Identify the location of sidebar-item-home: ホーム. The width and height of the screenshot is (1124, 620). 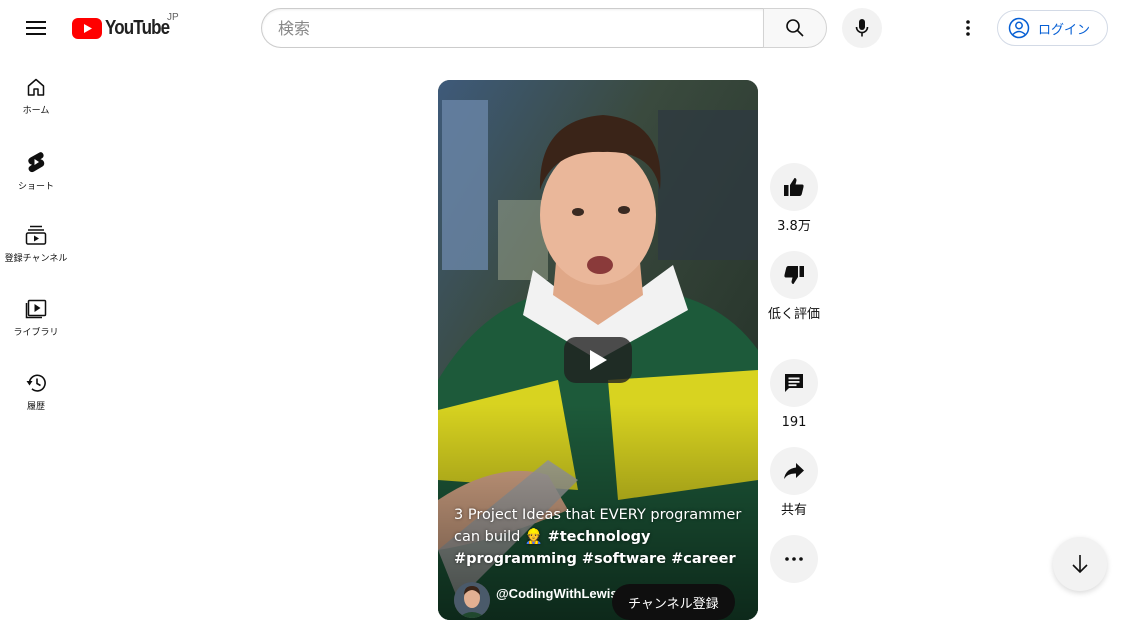
(36, 93).